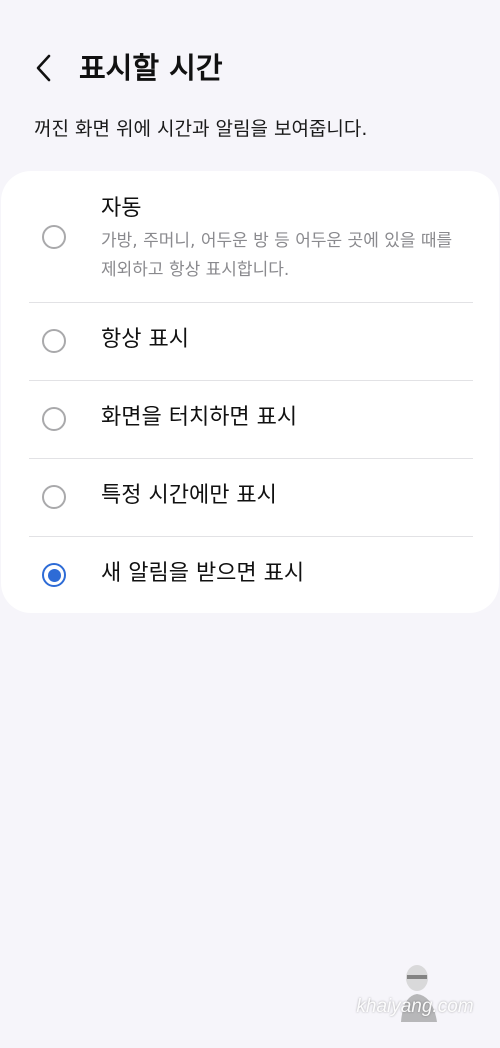 This screenshot has width=500, height=1048. I want to click on option-label: 특정 시간에만 표시, so click(189, 495).